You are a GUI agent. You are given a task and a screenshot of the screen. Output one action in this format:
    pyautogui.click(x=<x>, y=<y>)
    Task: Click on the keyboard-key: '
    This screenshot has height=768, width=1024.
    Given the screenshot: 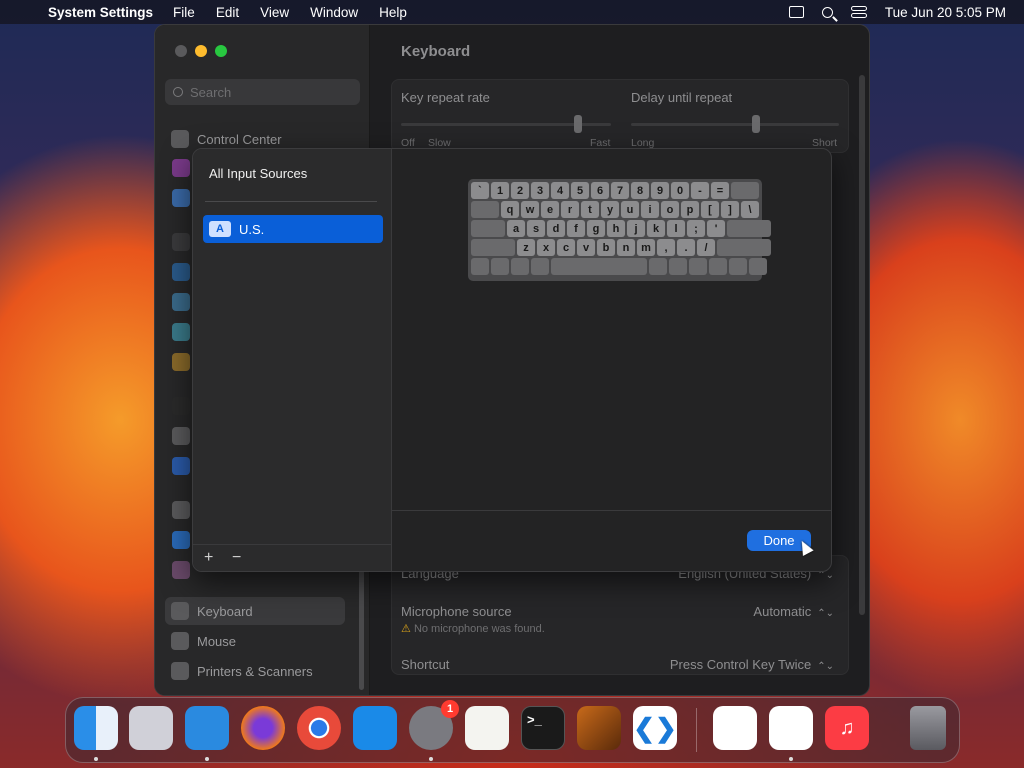 What is the action you would take?
    pyautogui.click(x=716, y=228)
    